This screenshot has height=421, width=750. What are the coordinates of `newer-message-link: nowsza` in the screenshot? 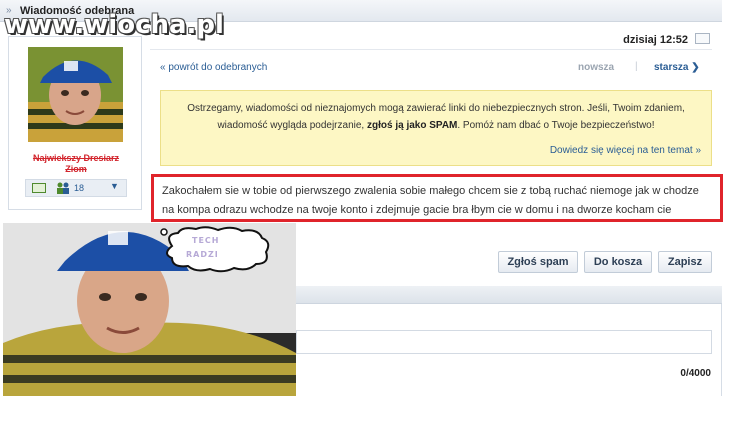 It's located at (596, 67).